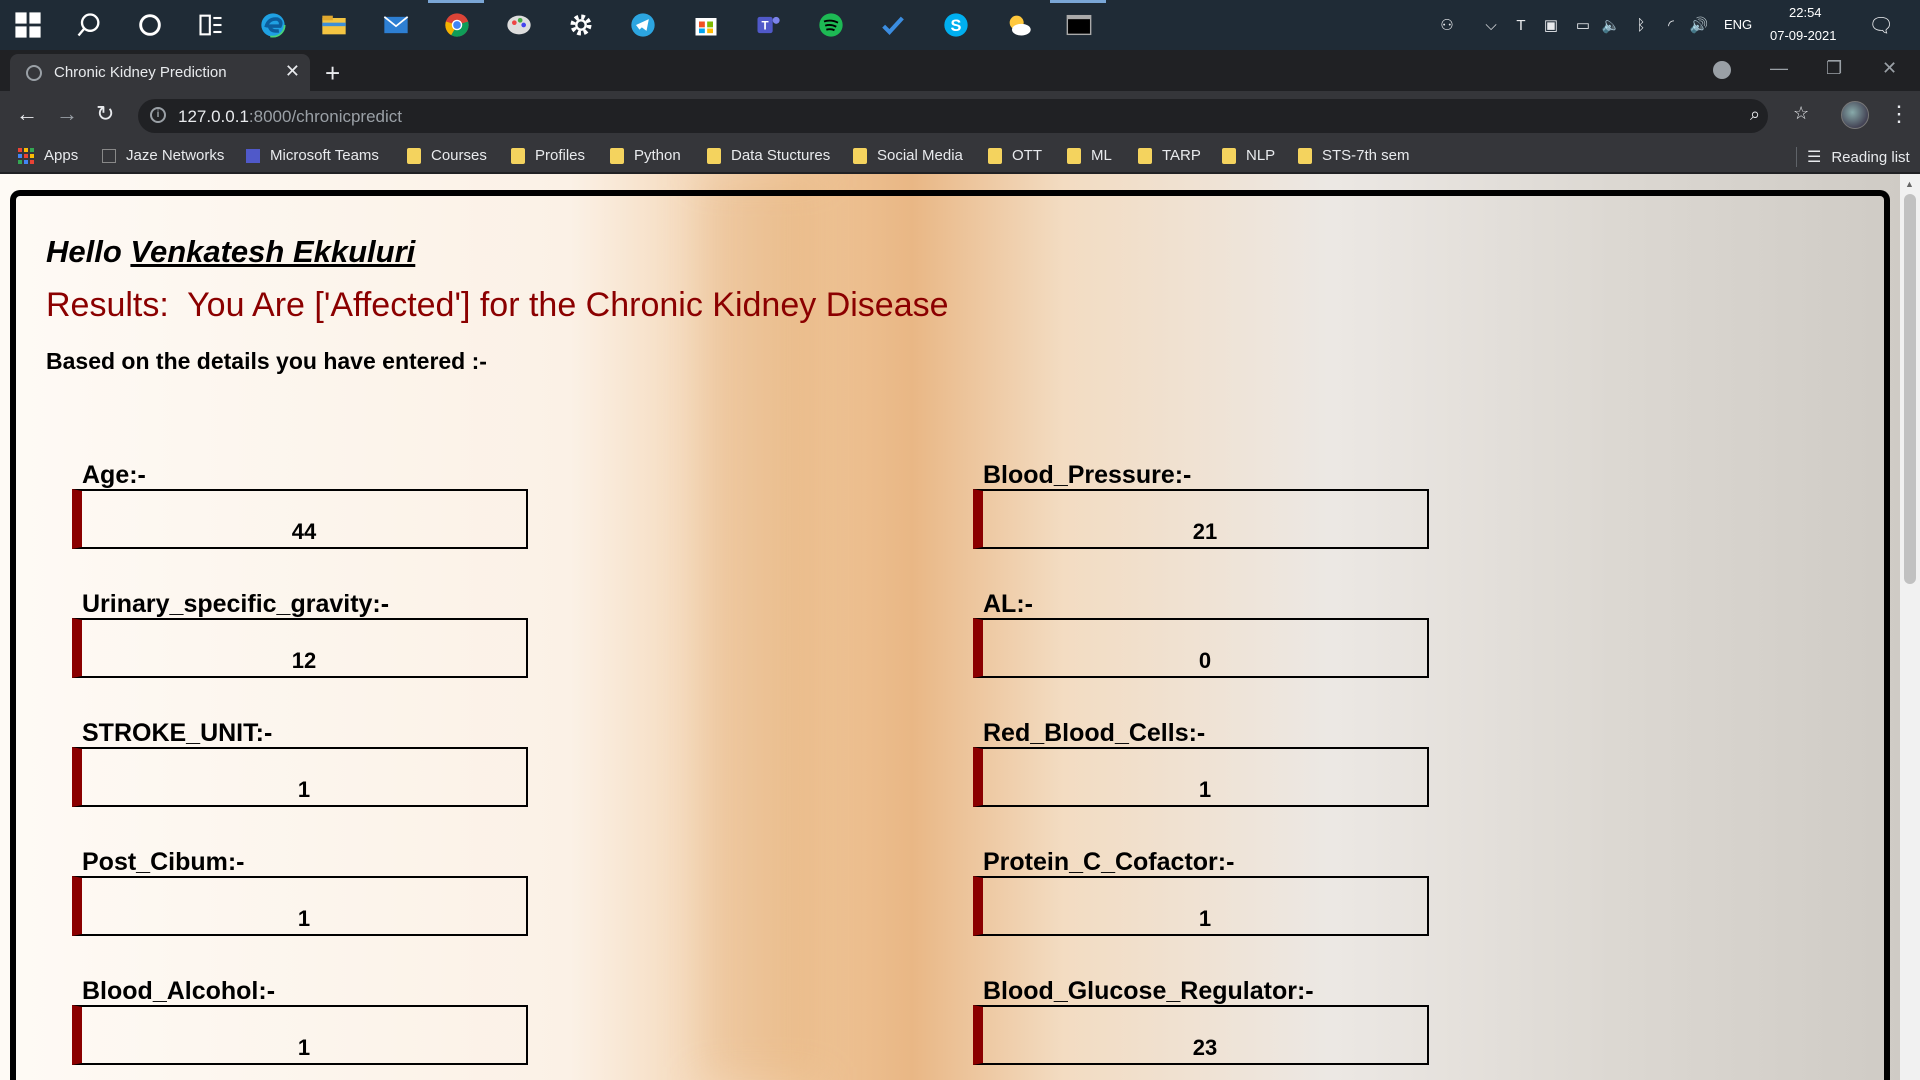 Image resolution: width=1920 pixels, height=1080 pixels. I want to click on reading-list-label: Reading list, so click(1870, 157).